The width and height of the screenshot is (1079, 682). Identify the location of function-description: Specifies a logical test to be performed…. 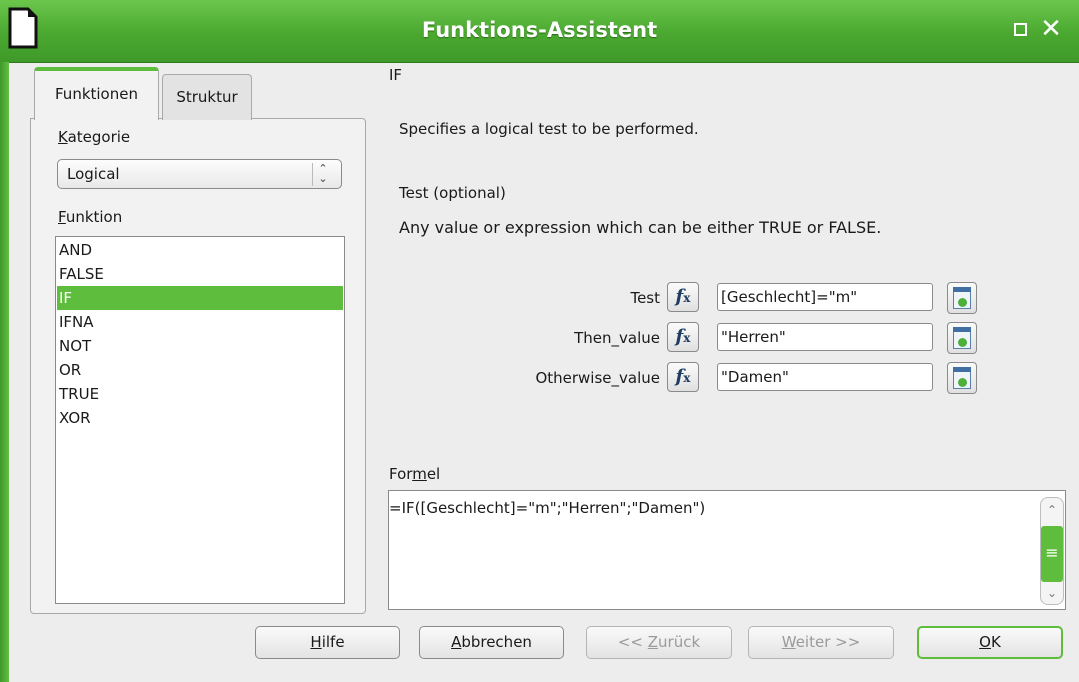
(549, 129).